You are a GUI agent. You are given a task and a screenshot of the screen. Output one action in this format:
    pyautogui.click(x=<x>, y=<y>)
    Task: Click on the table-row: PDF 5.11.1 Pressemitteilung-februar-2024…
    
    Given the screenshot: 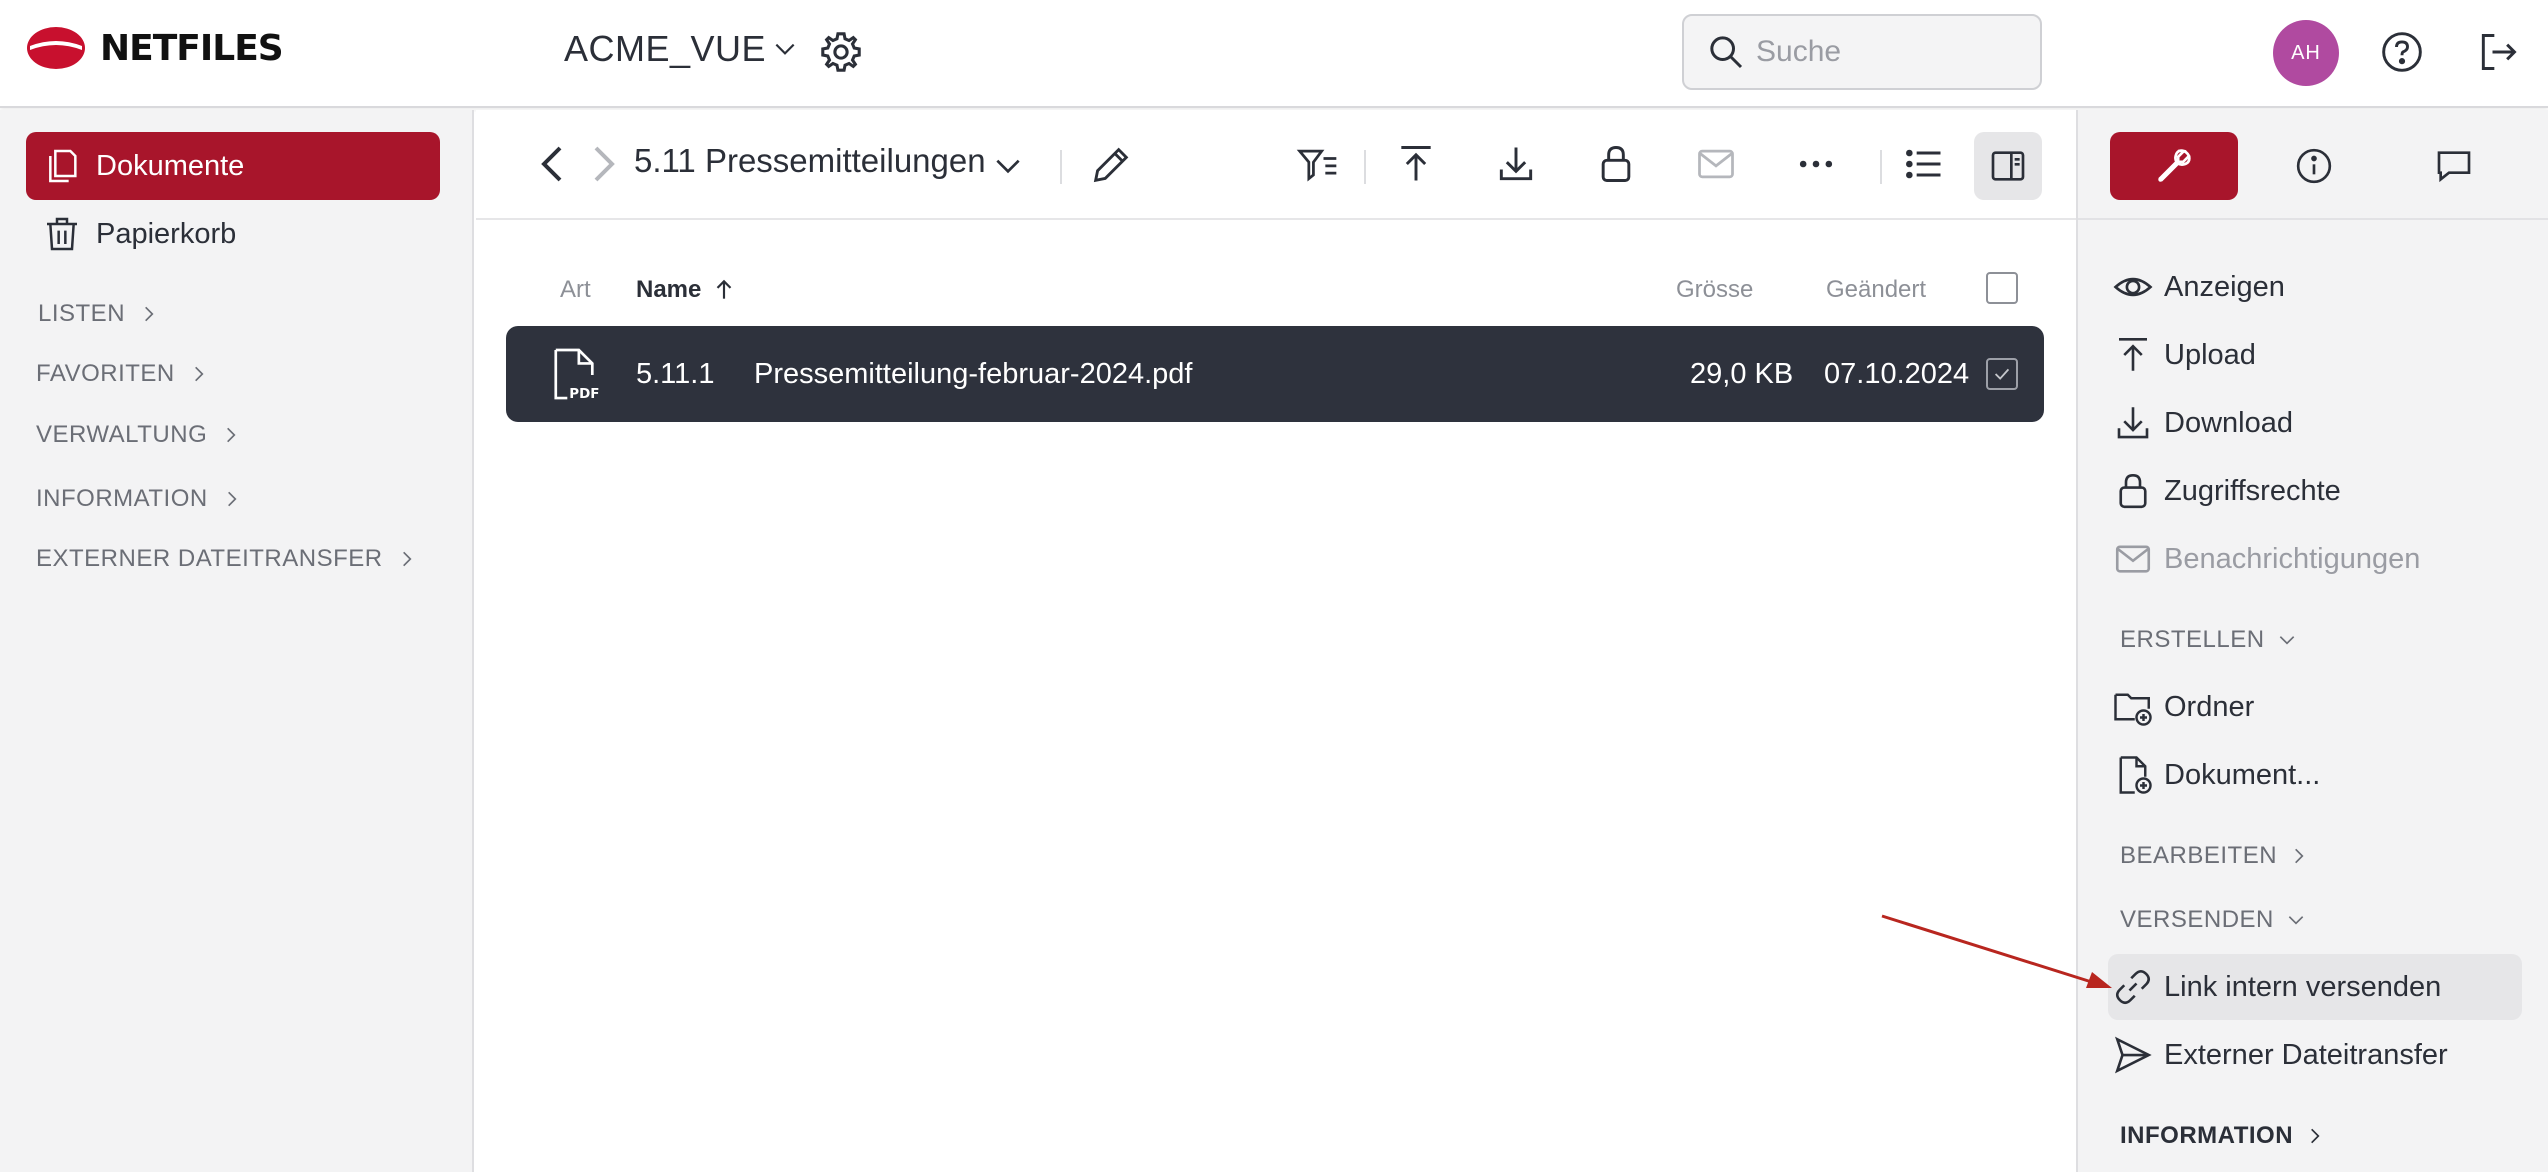 What is the action you would take?
    pyautogui.click(x=1275, y=374)
    